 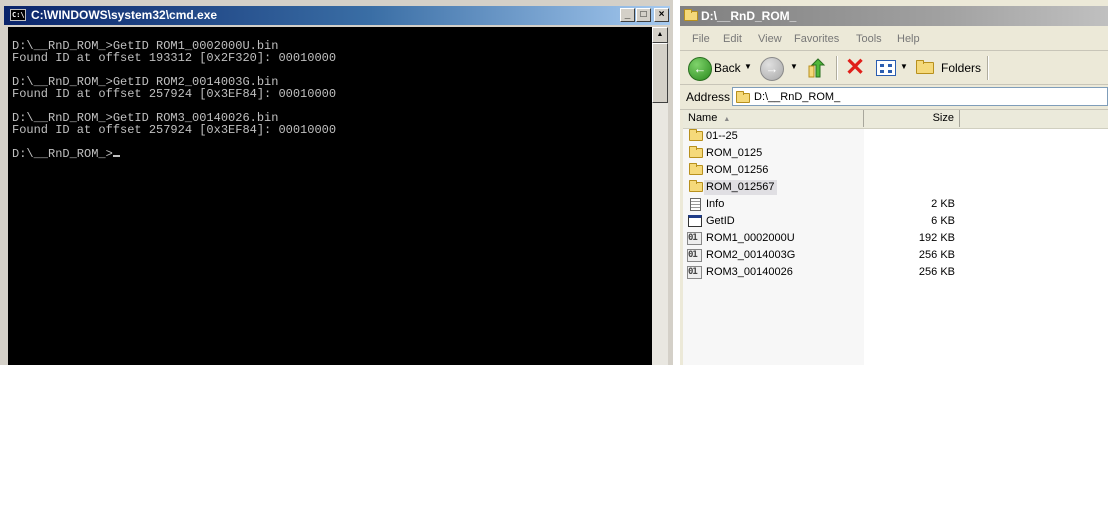 I want to click on cmd-app-icon: C:\, so click(x=18, y=15).